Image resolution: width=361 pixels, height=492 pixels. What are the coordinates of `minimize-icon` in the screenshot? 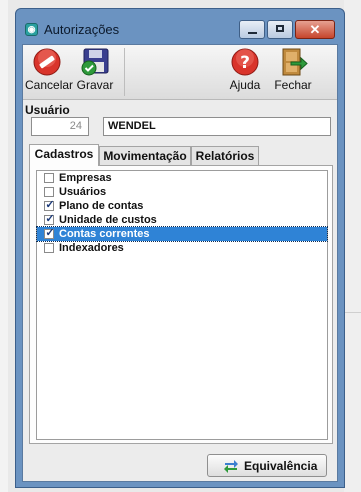 It's located at (252, 33).